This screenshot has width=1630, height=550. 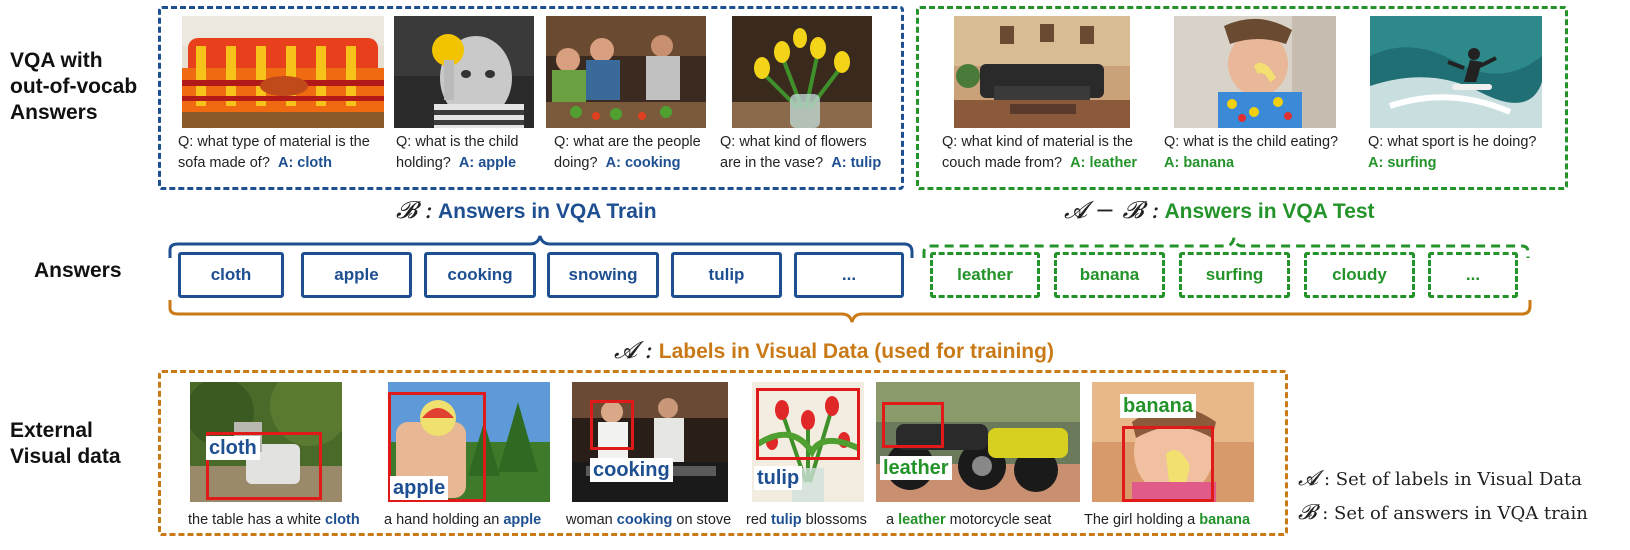 What do you see at coordinates (850, 311) in the screenshot?
I see `labels-brace` at bounding box center [850, 311].